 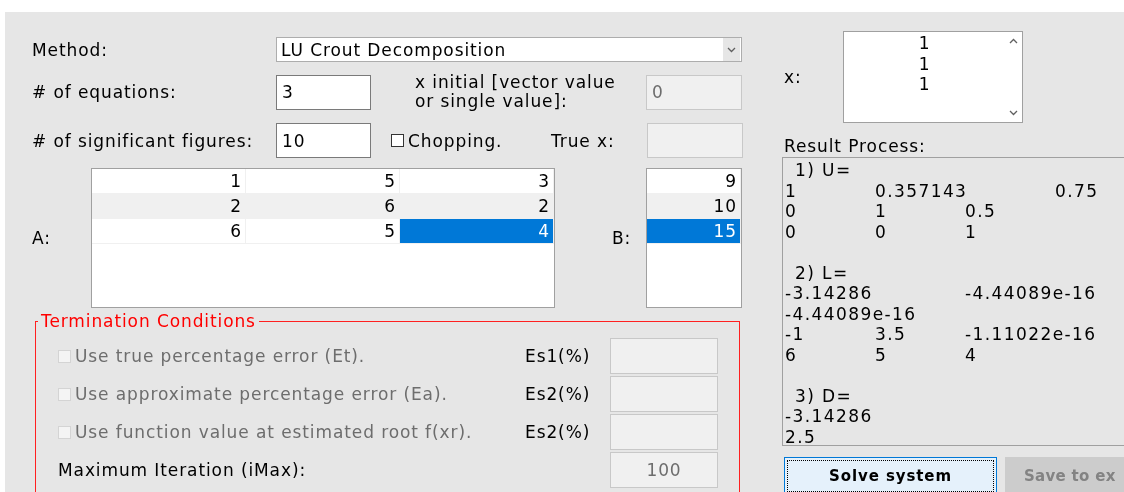 What do you see at coordinates (323, 92) in the screenshot?
I see `input-field: 3` at bounding box center [323, 92].